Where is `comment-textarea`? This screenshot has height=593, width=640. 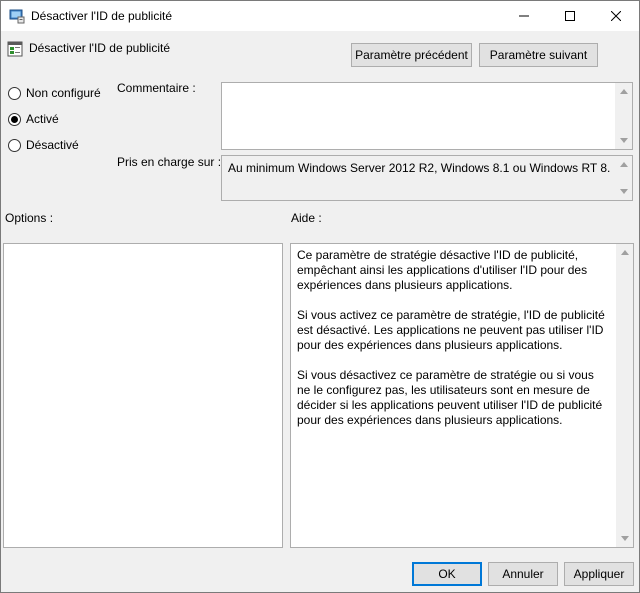 comment-textarea is located at coordinates (427, 116).